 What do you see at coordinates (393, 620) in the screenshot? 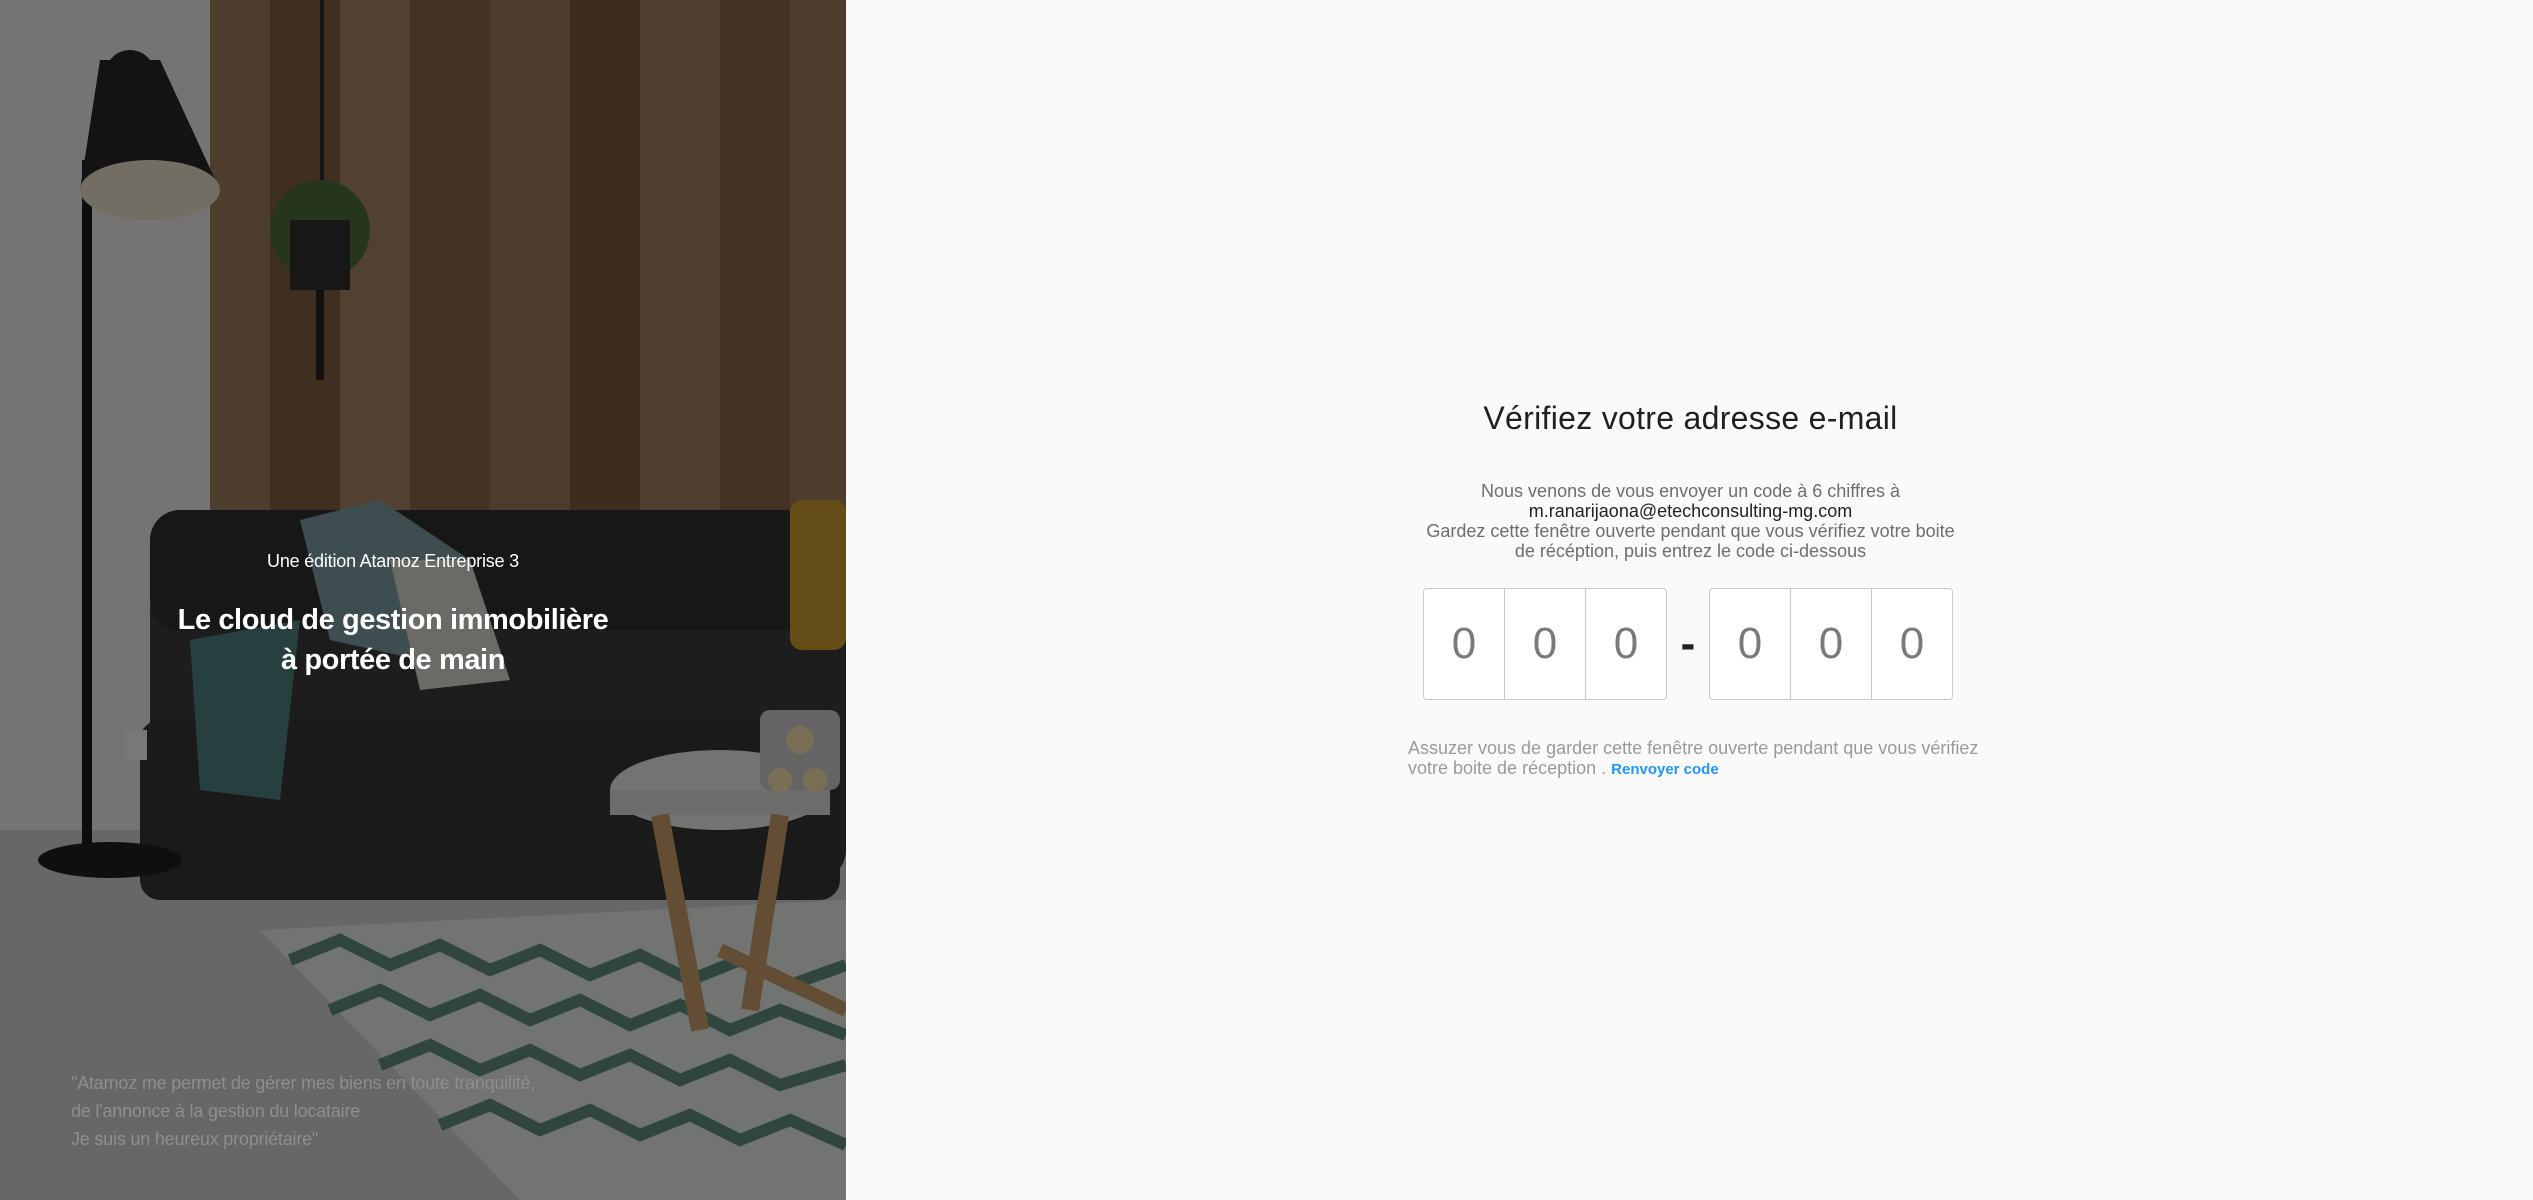
I see `hero-title-line-1: Le cloud de gestion immobilière` at bounding box center [393, 620].